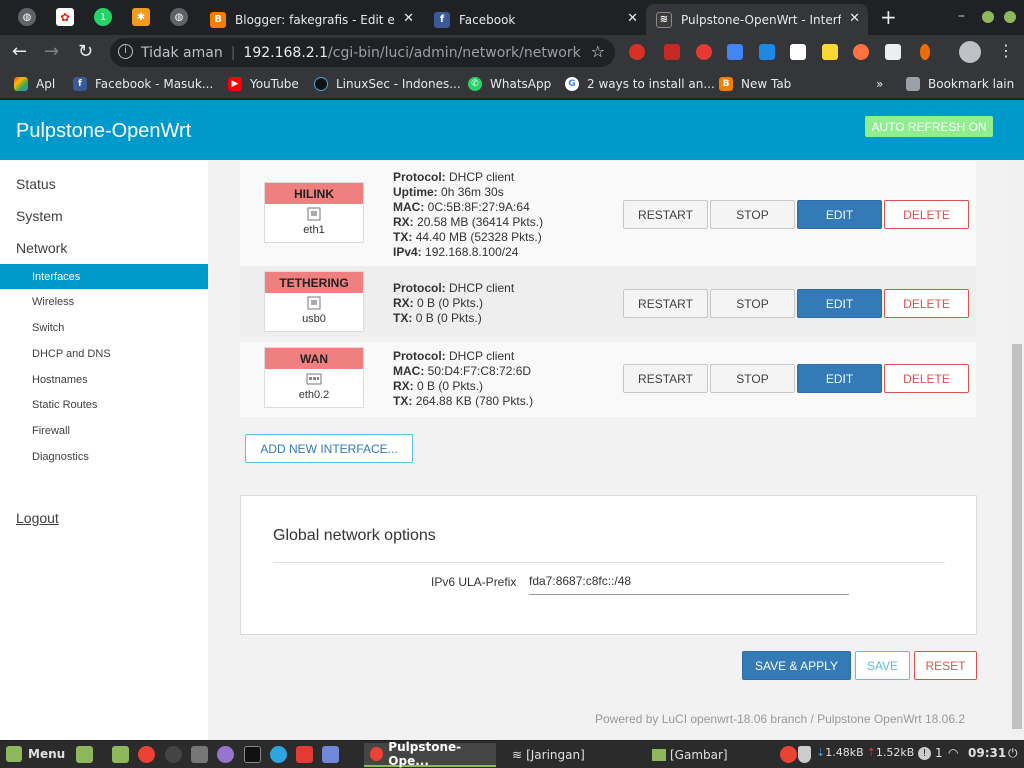 This screenshot has height=768, width=1024. What do you see at coordinates (34, 84) in the screenshot?
I see `bookmark-apps: Apl` at bounding box center [34, 84].